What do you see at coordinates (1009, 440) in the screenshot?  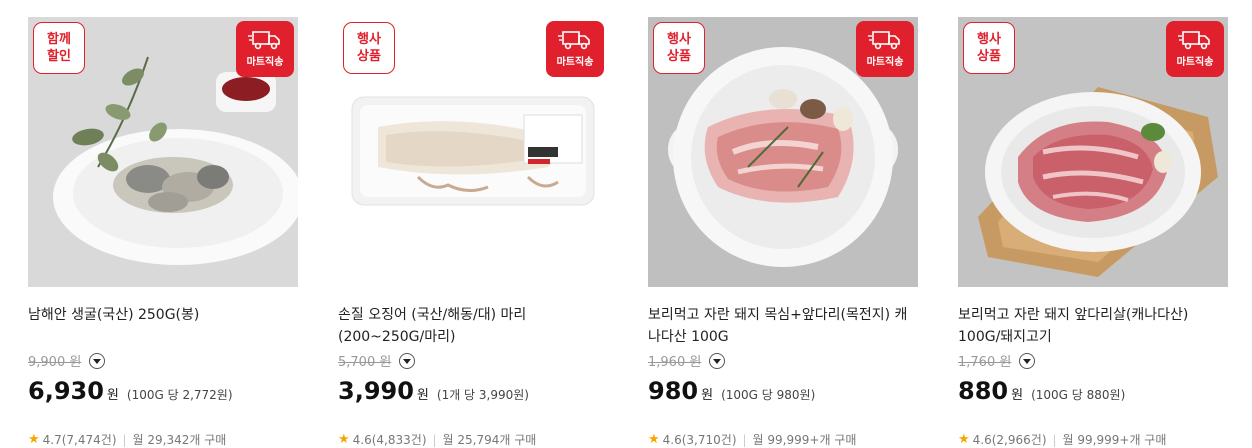 I see `rating-value: 4.6(2,966건)` at bounding box center [1009, 440].